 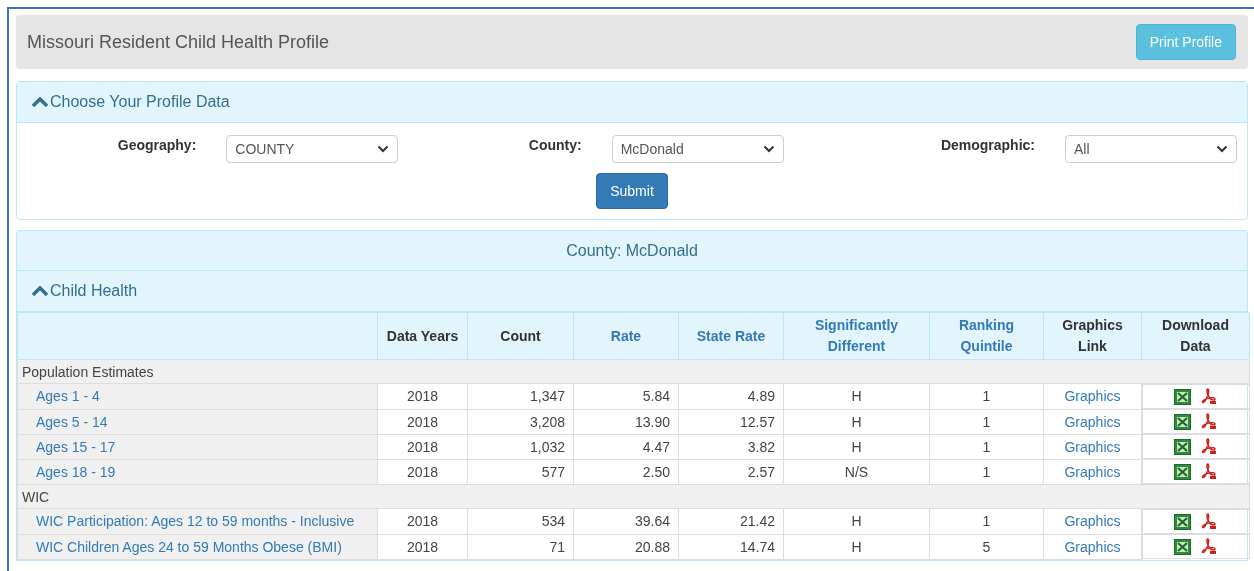 I want to click on section-title: Child Health, so click(x=94, y=291).